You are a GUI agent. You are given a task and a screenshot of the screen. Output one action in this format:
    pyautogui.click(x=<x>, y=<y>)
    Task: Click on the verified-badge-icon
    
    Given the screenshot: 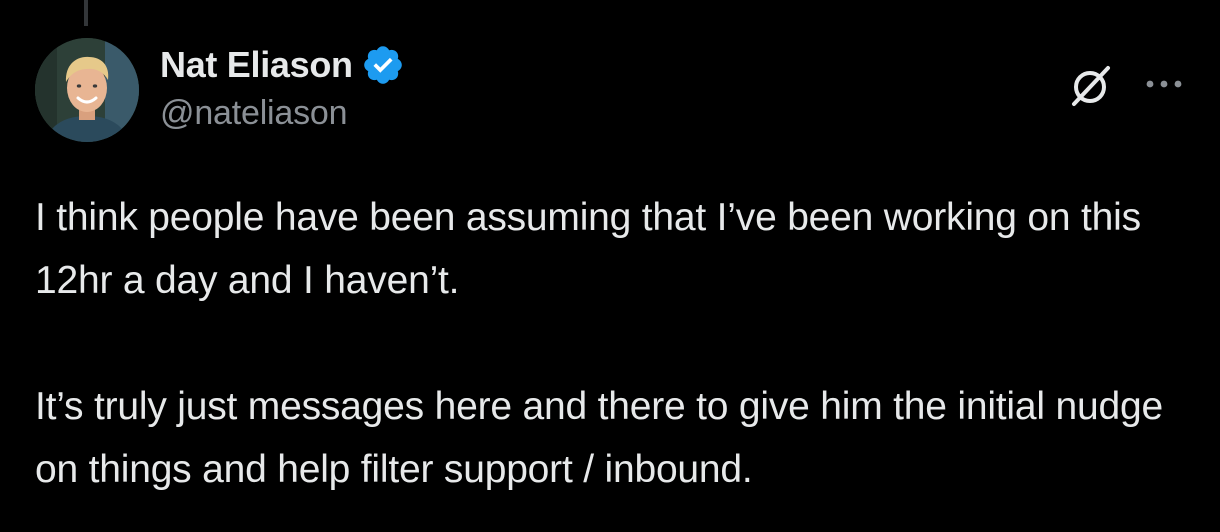 What is the action you would take?
    pyautogui.click(x=383, y=65)
    